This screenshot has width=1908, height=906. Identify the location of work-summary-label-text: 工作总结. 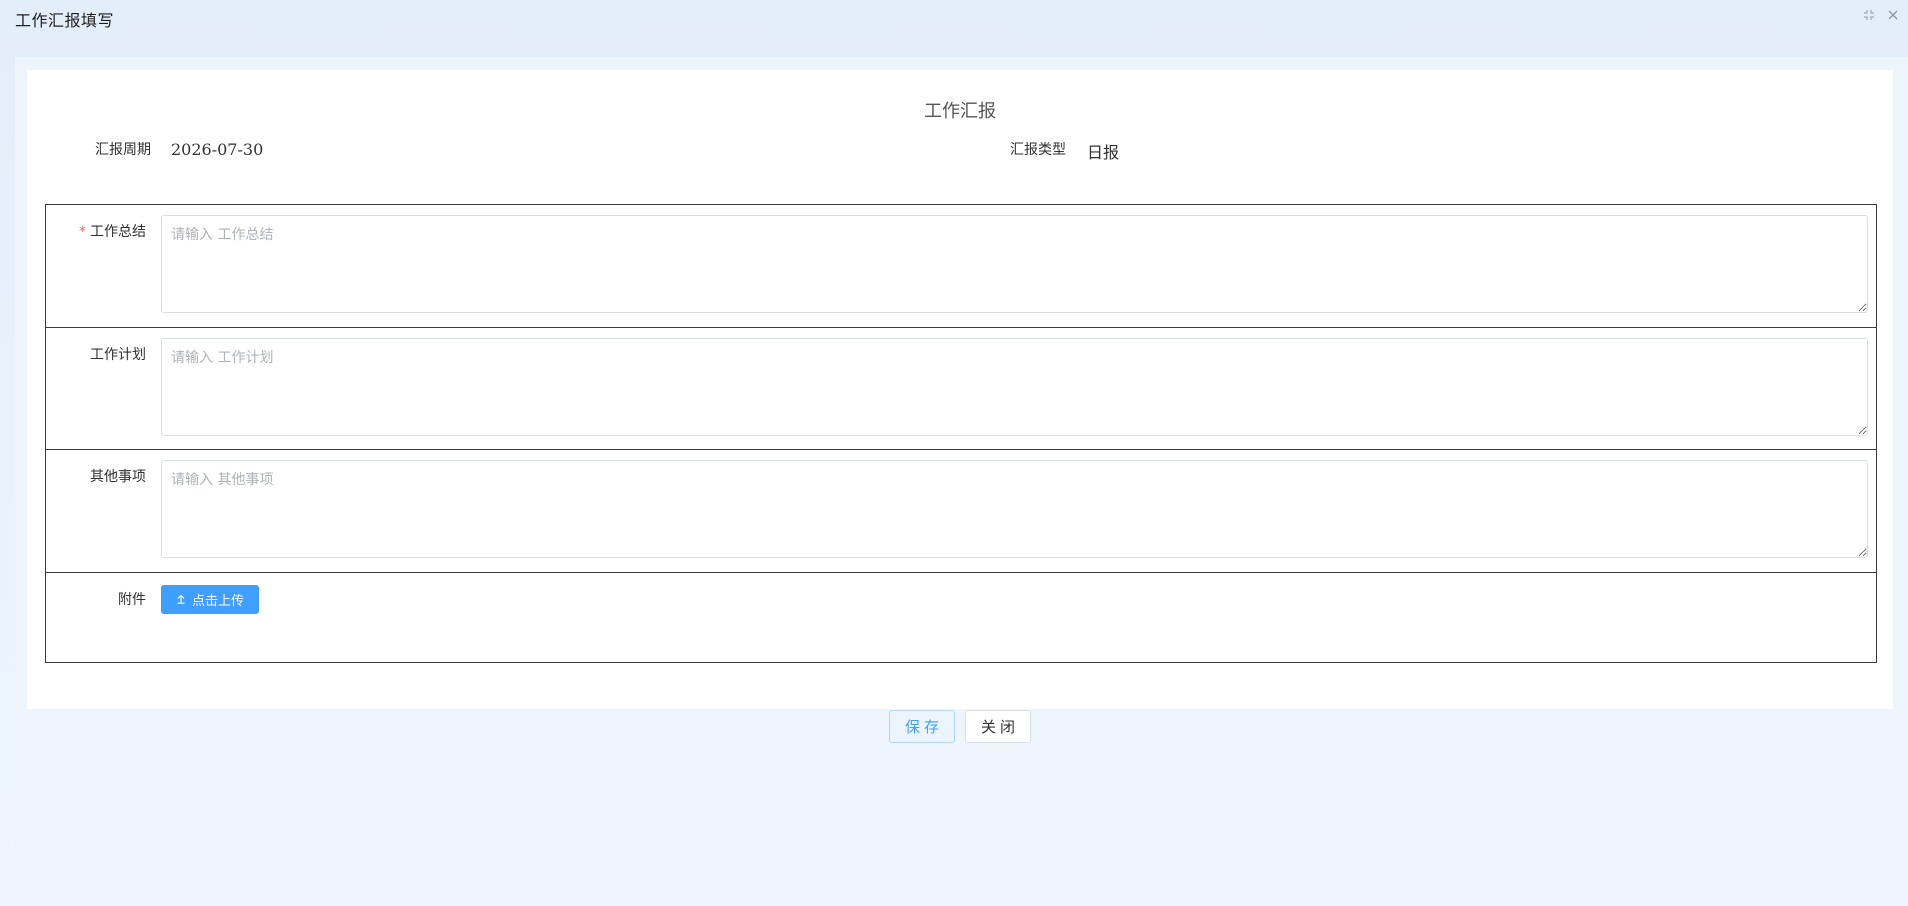
(118, 232).